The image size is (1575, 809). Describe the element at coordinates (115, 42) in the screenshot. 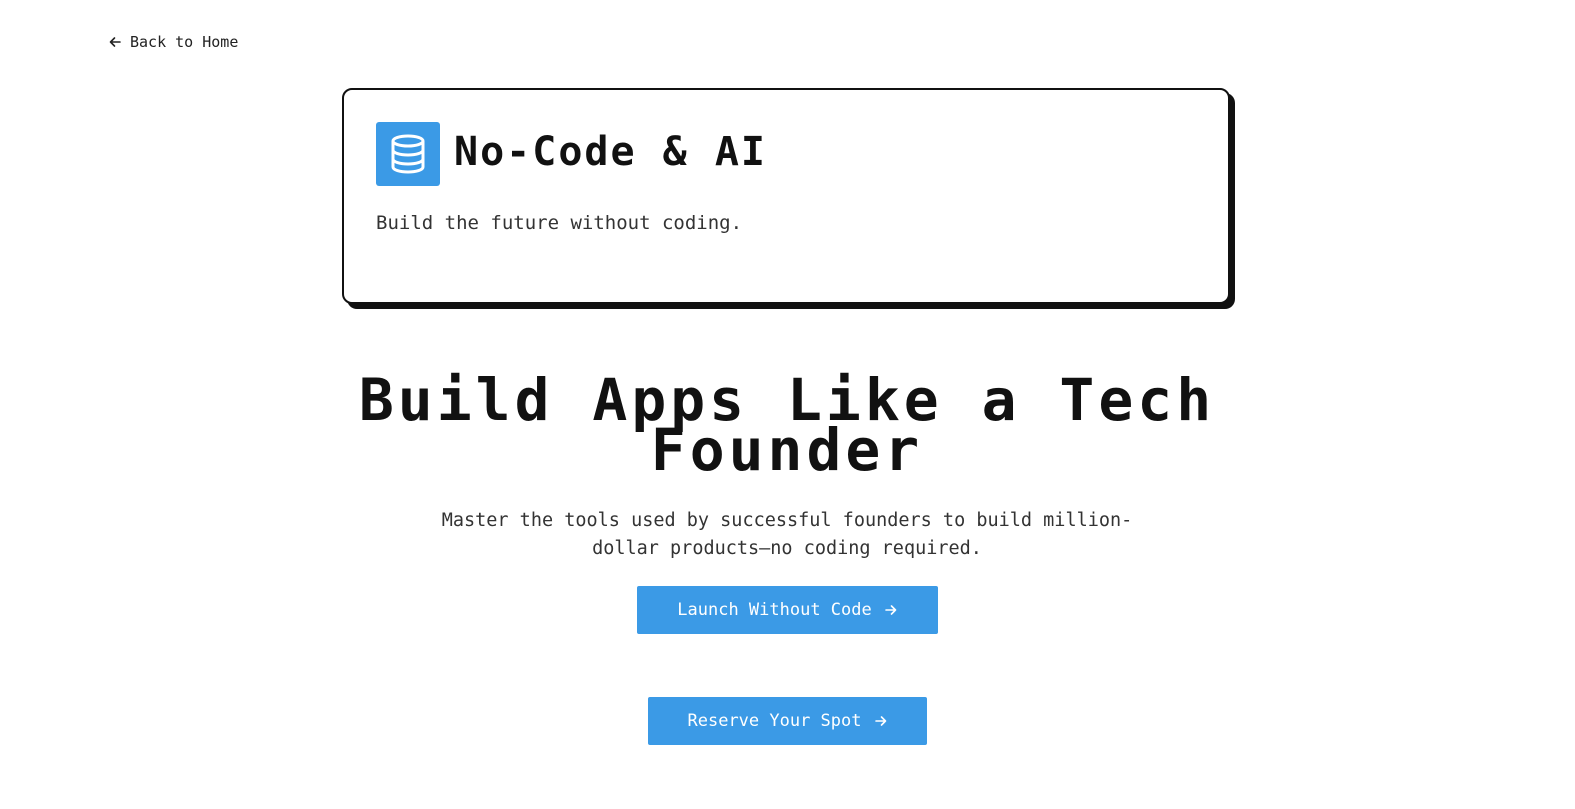

I see `arrow-left-icon` at that location.